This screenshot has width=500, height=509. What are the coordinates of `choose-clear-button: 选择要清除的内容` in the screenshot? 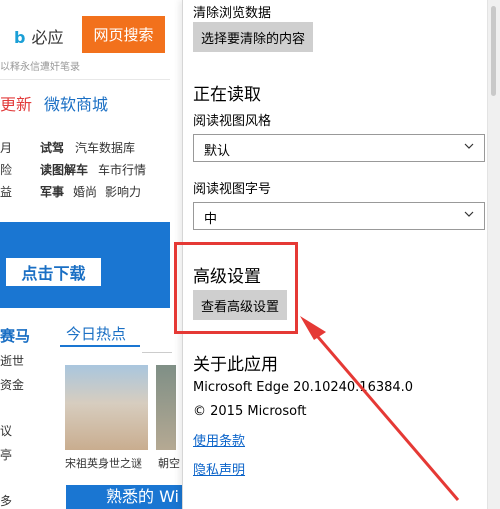 It's located at (253, 37).